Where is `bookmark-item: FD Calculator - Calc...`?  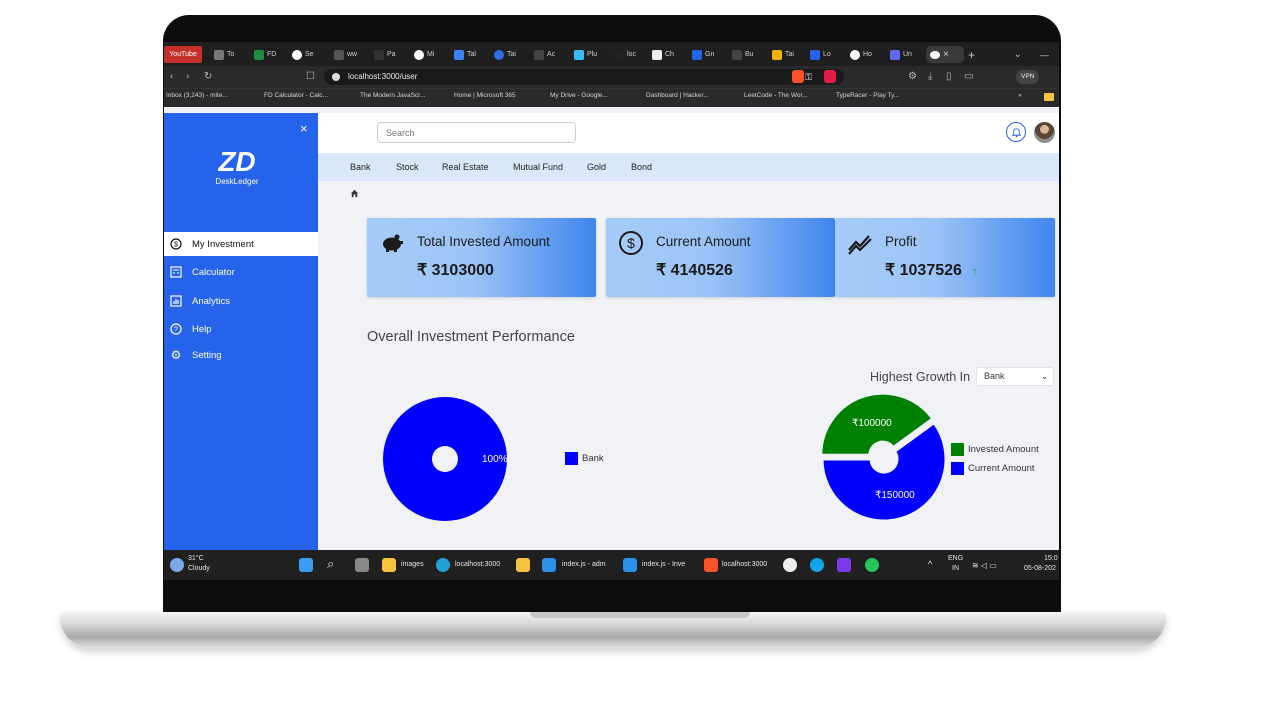
bookmark-item: FD Calculator - Calc... is located at coordinates (296, 95).